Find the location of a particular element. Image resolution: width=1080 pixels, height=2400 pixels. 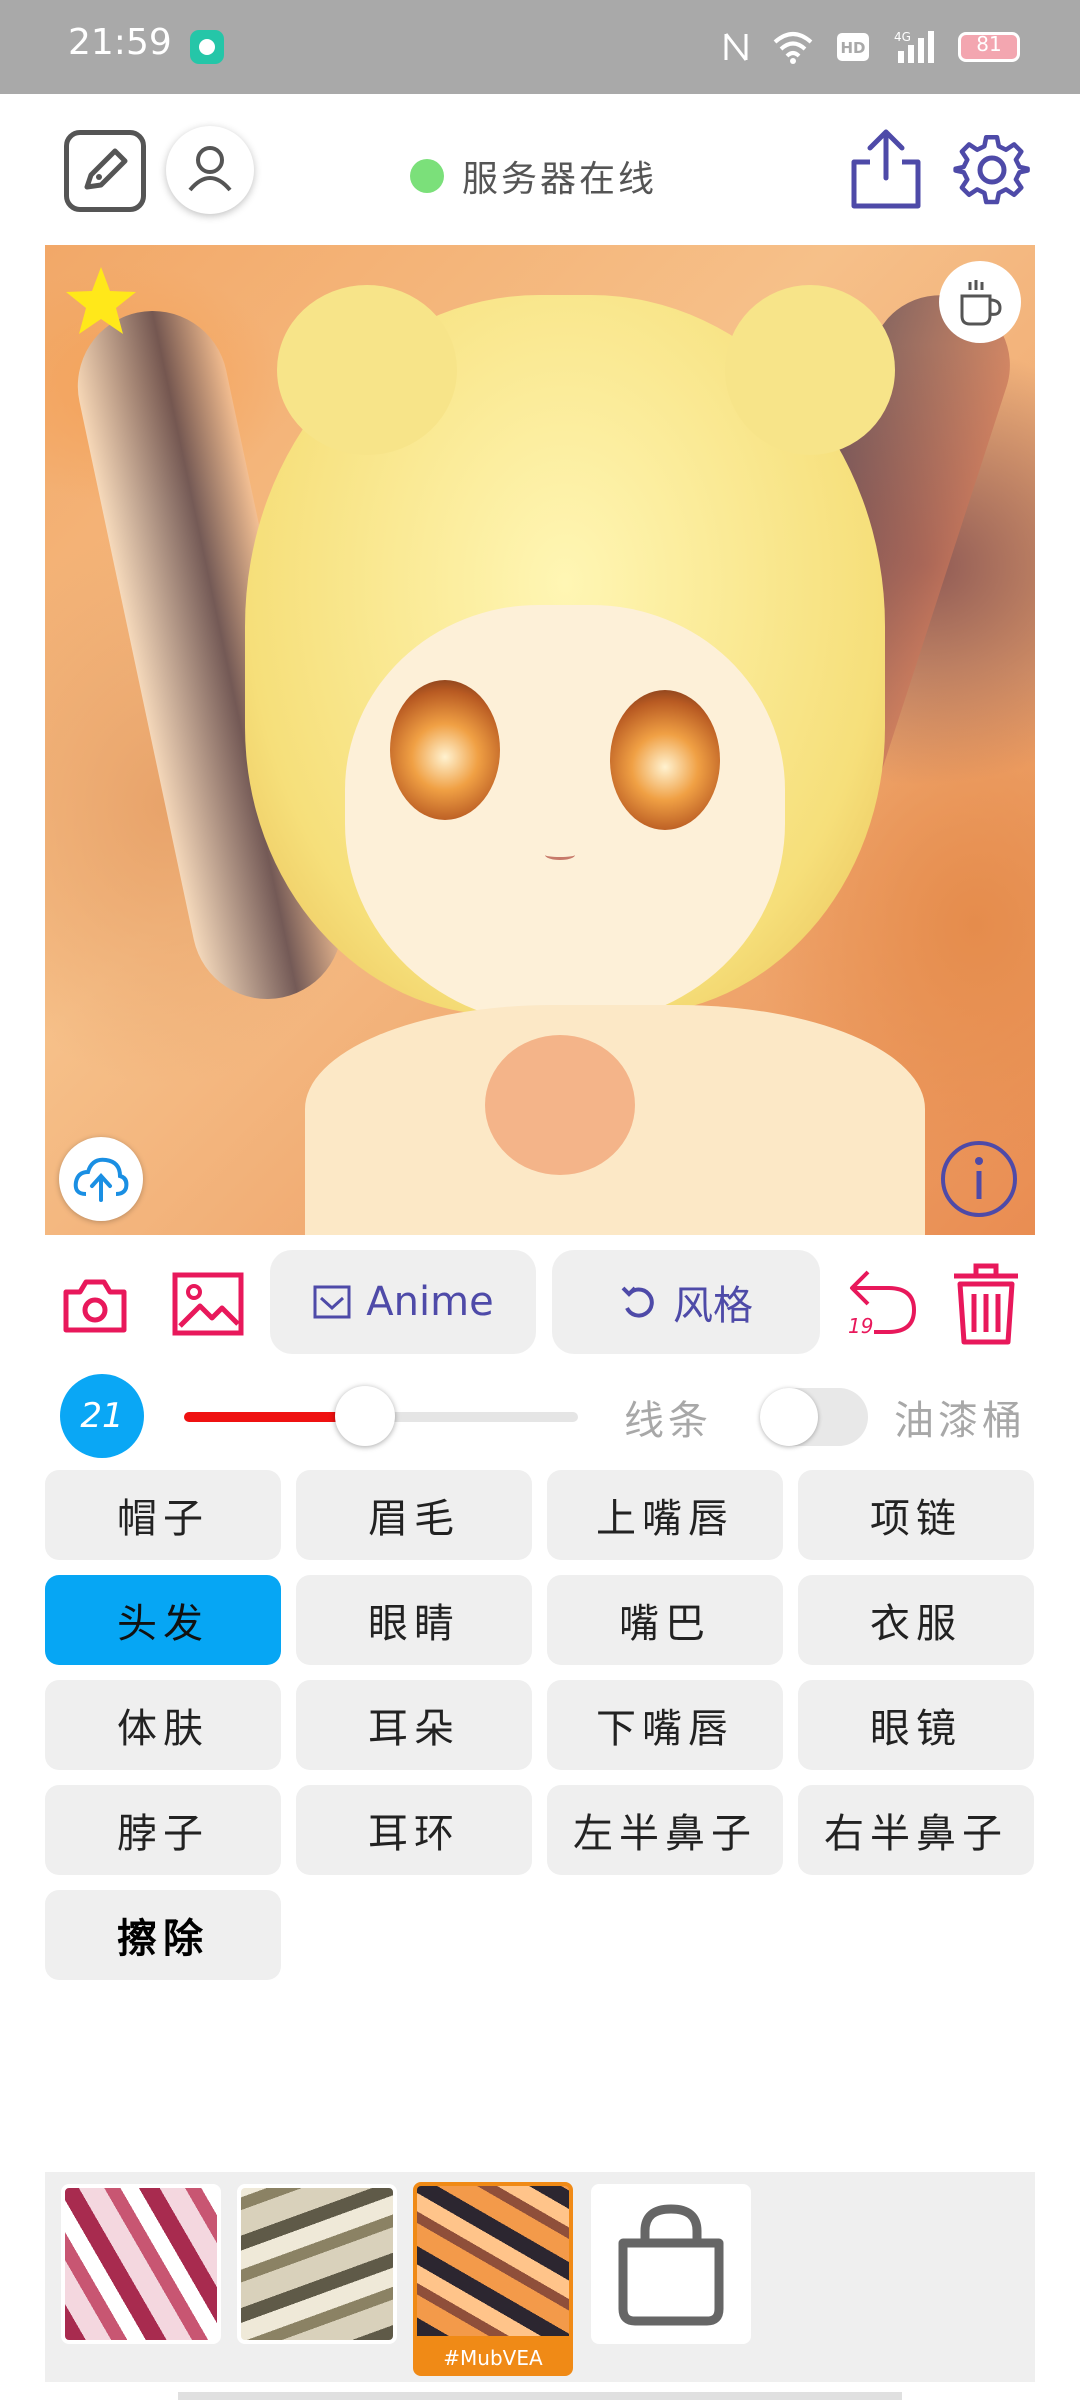

part-button: 眉毛 is located at coordinates (414, 1515).